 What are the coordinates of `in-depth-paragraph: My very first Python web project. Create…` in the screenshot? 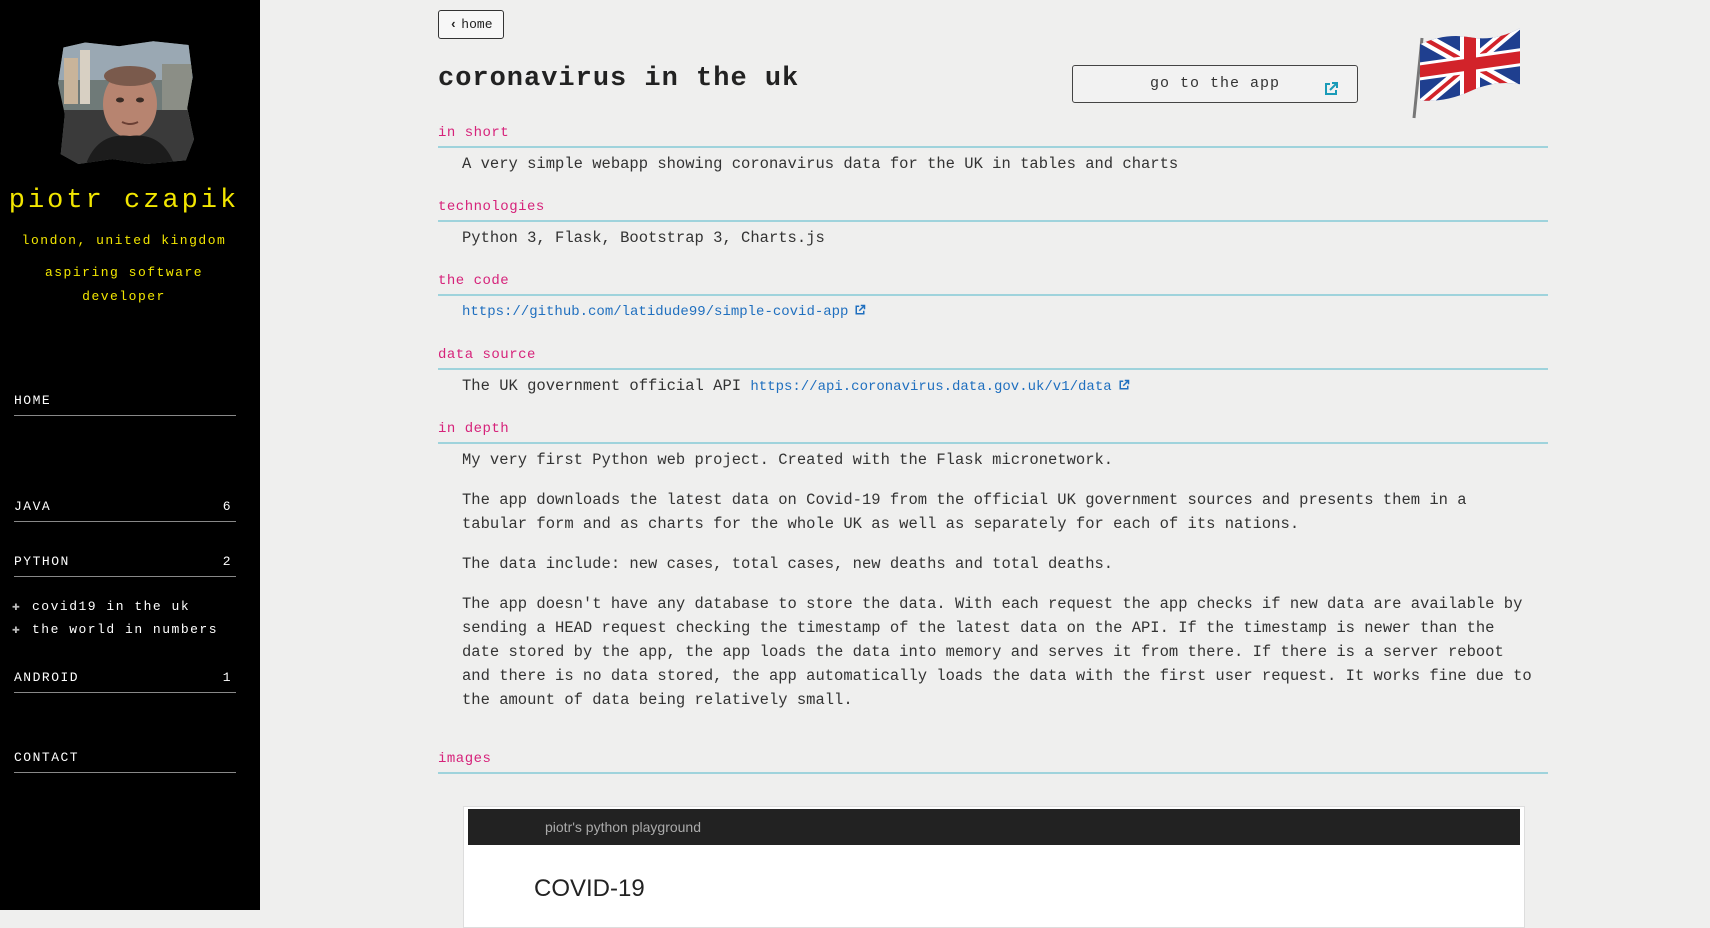 It's located at (788, 460).